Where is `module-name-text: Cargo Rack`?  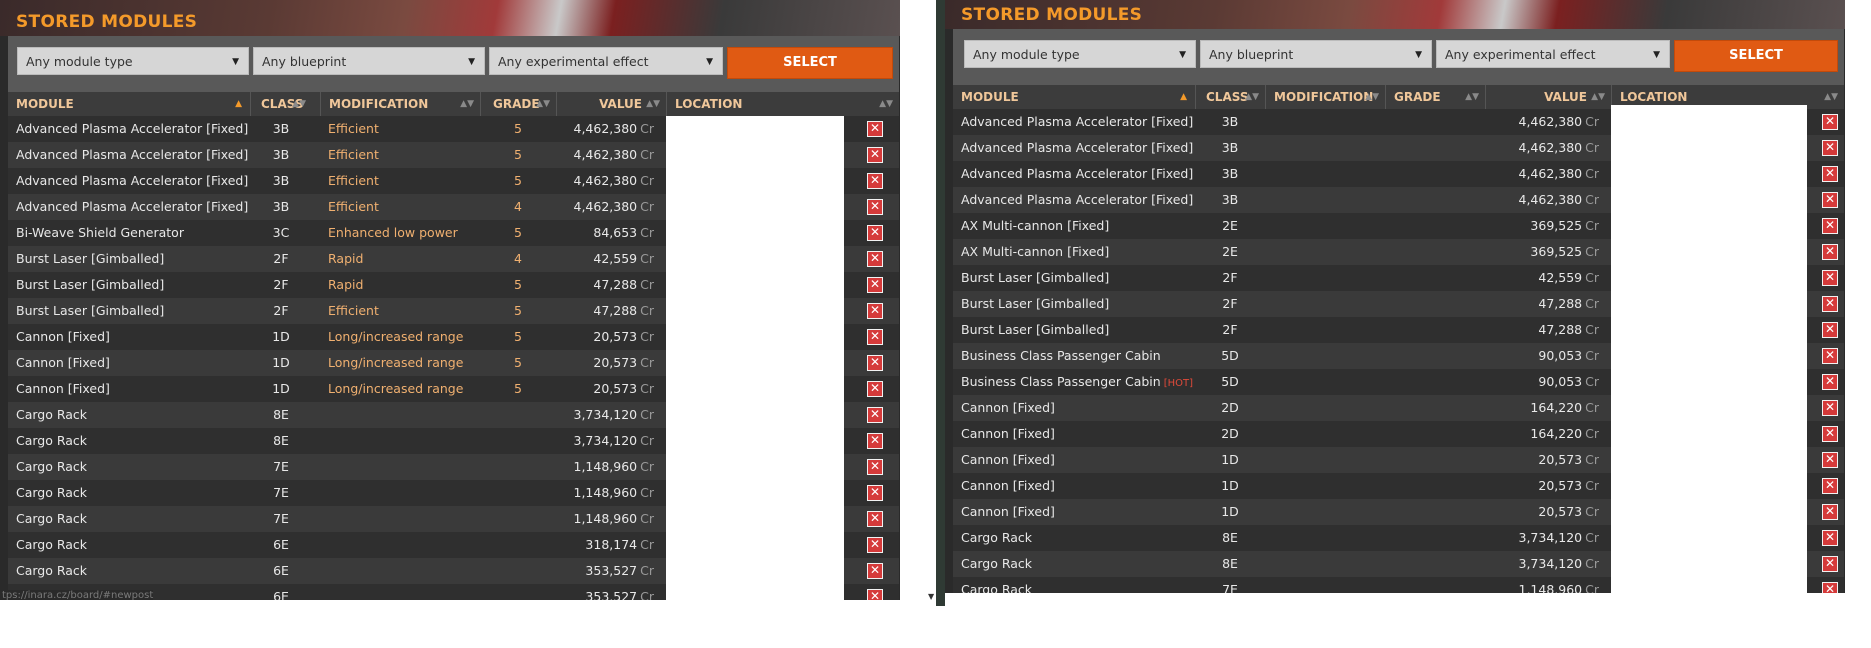 module-name-text: Cargo Rack is located at coordinates (997, 587).